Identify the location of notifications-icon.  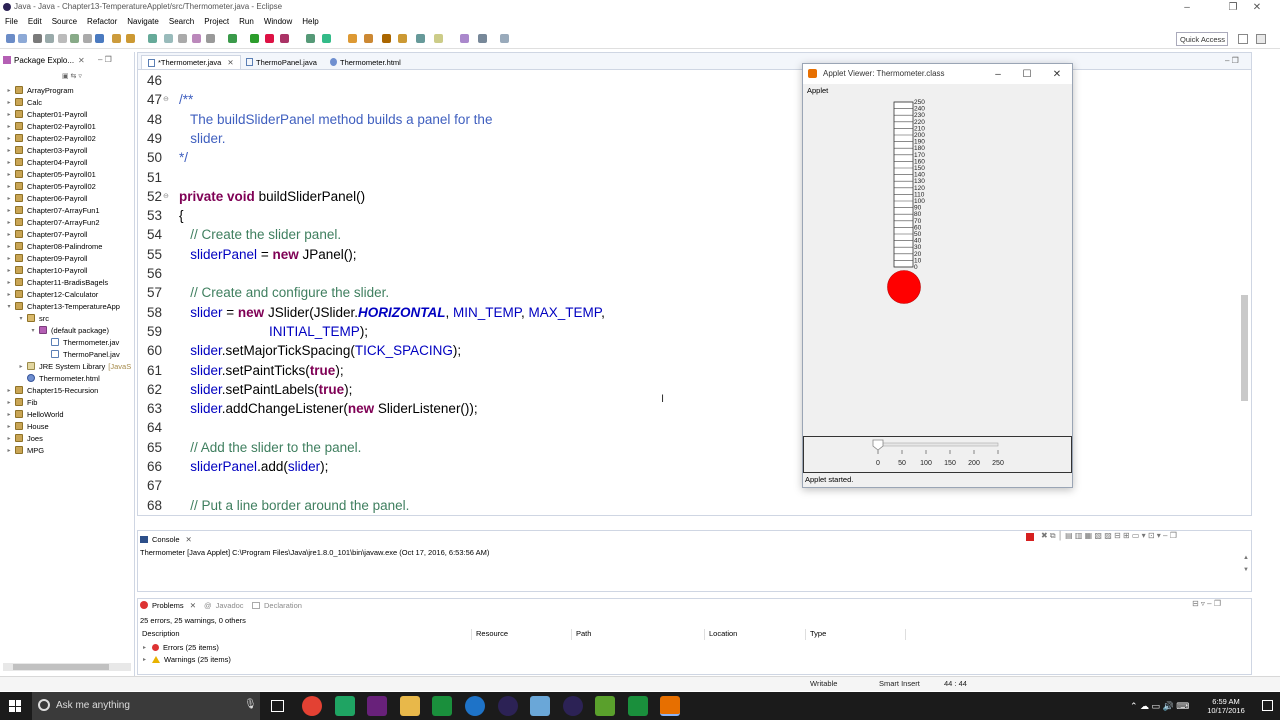
(1267, 705).